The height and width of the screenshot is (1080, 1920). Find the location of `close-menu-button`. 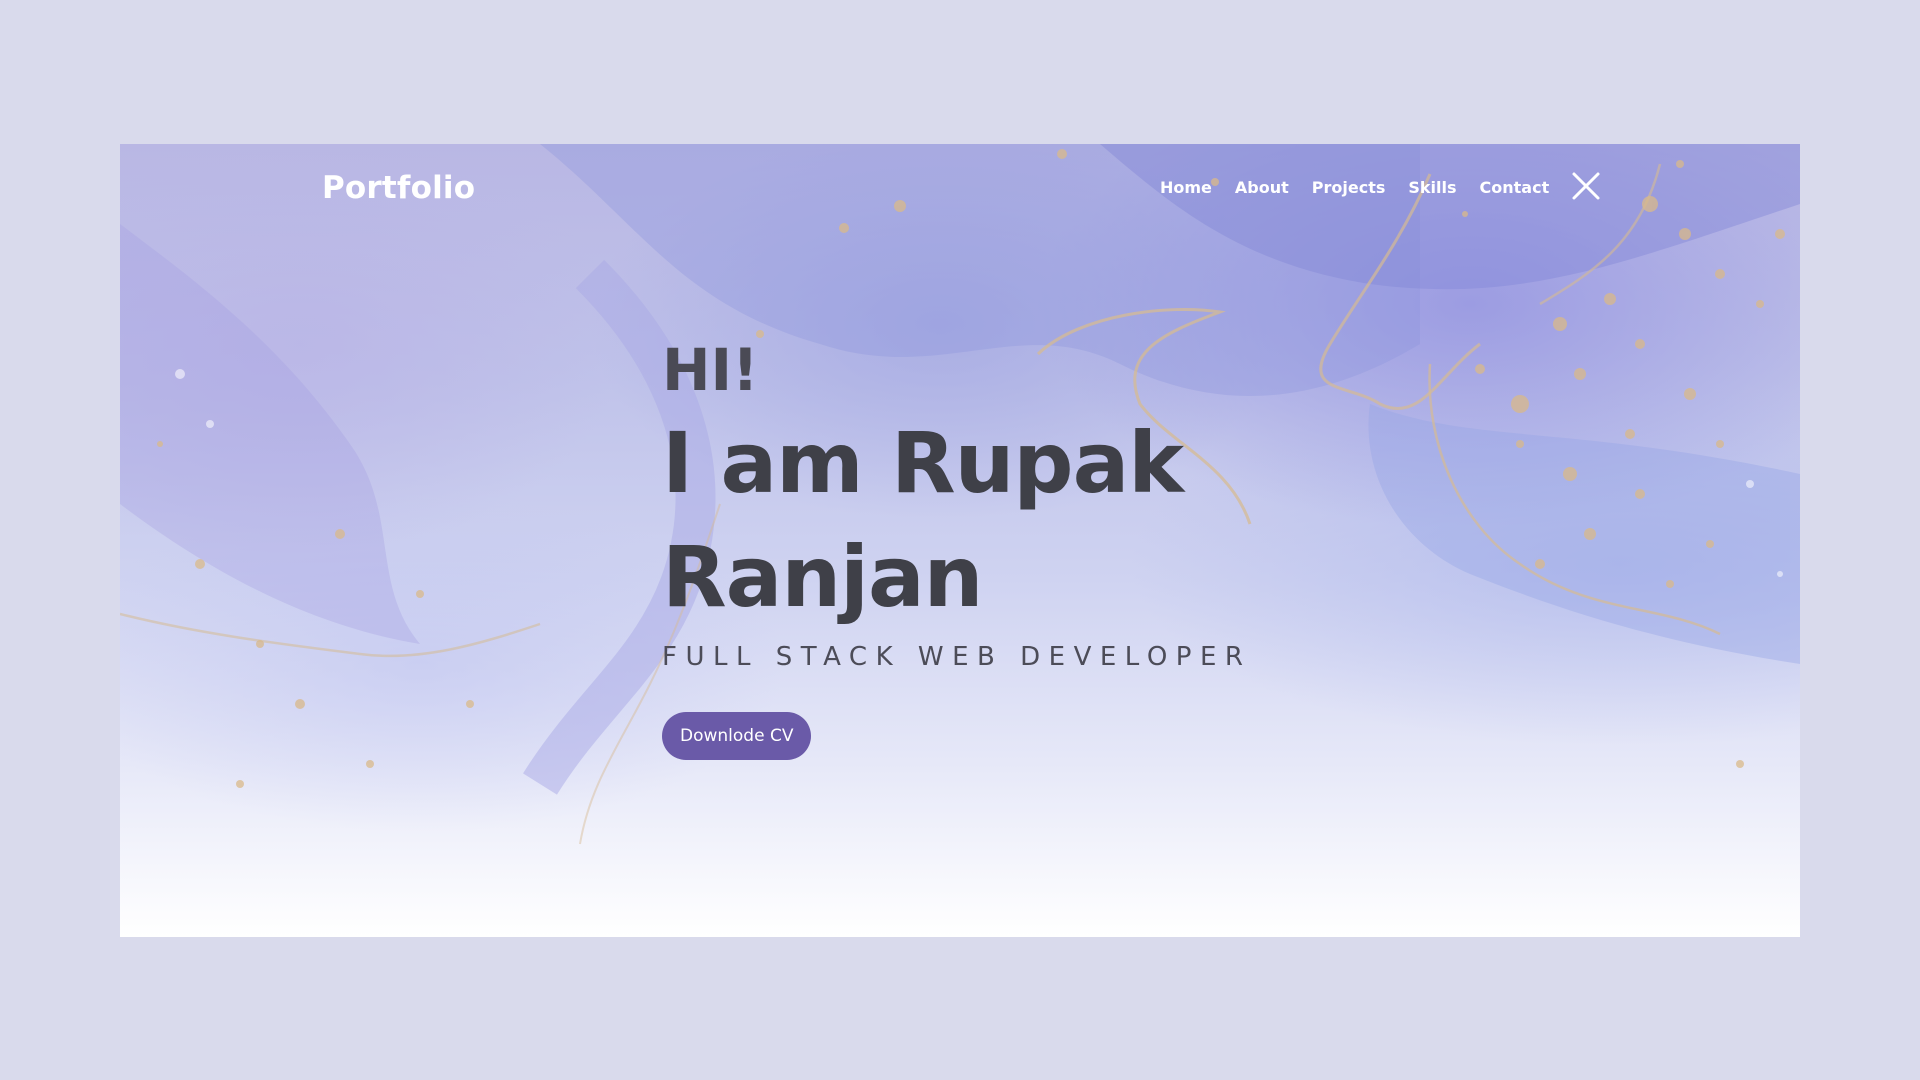

close-menu-button is located at coordinates (1586, 186).